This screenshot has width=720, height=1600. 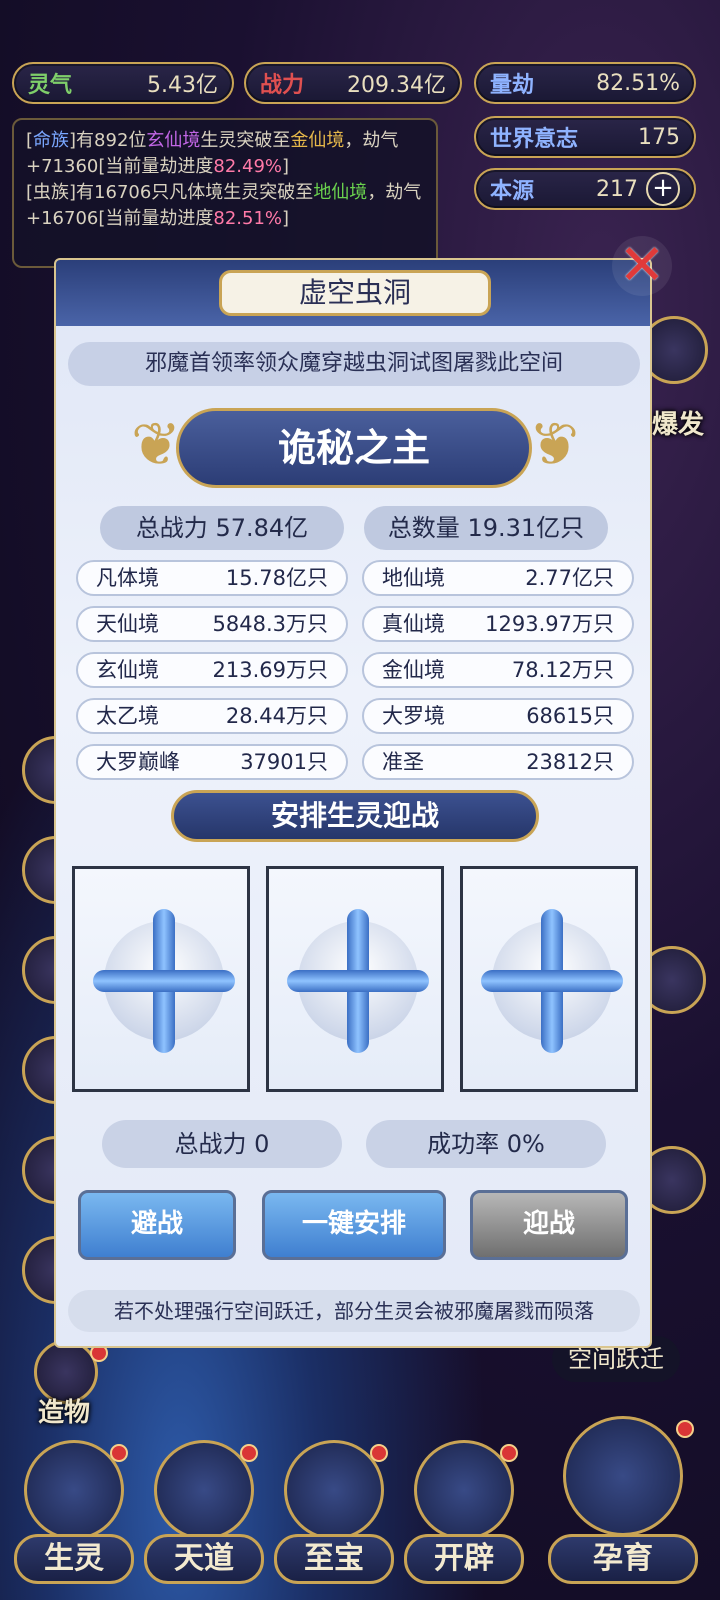 What do you see at coordinates (50, 85) in the screenshot?
I see `lingqi-label: 灵气` at bounding box center [50, 85].